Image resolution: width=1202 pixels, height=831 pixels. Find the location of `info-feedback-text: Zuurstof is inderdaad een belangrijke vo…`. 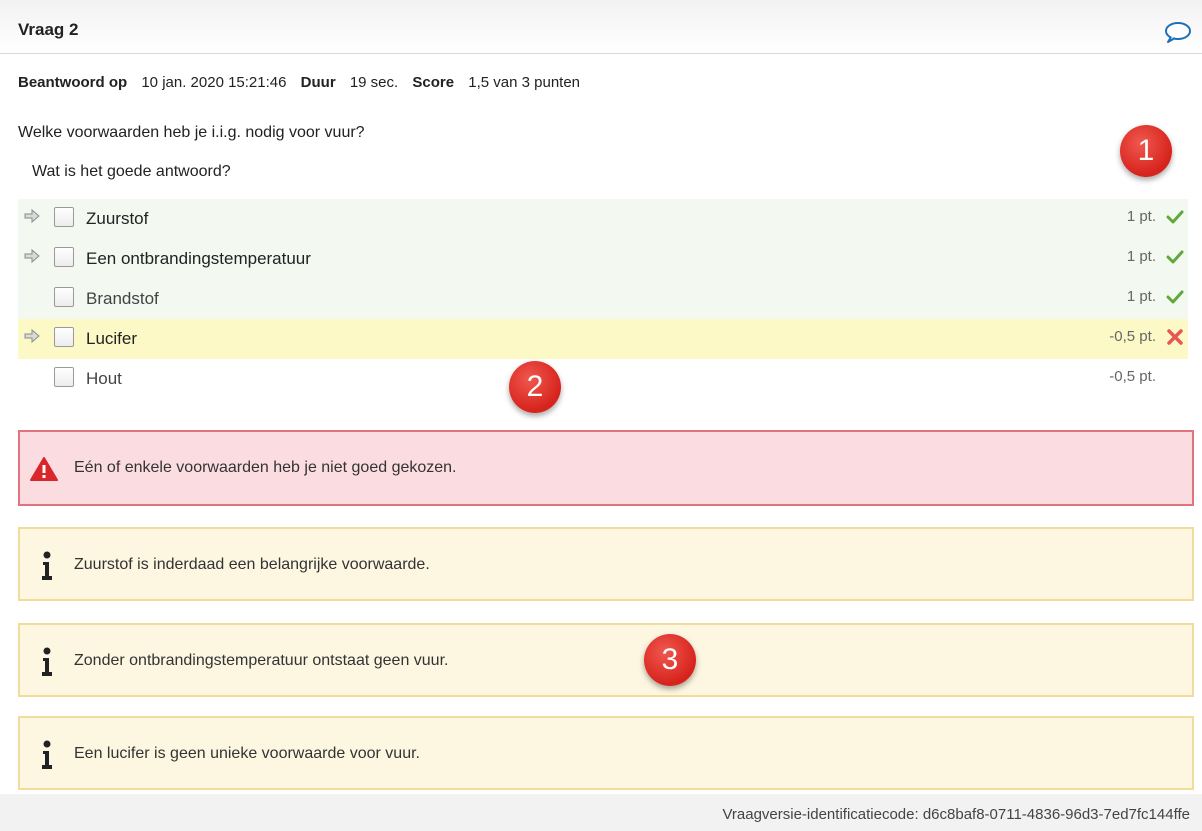

info-feedback-text: Zuurstof is inderdaad een belangrijke vo… is located at coordinates (252, 564).